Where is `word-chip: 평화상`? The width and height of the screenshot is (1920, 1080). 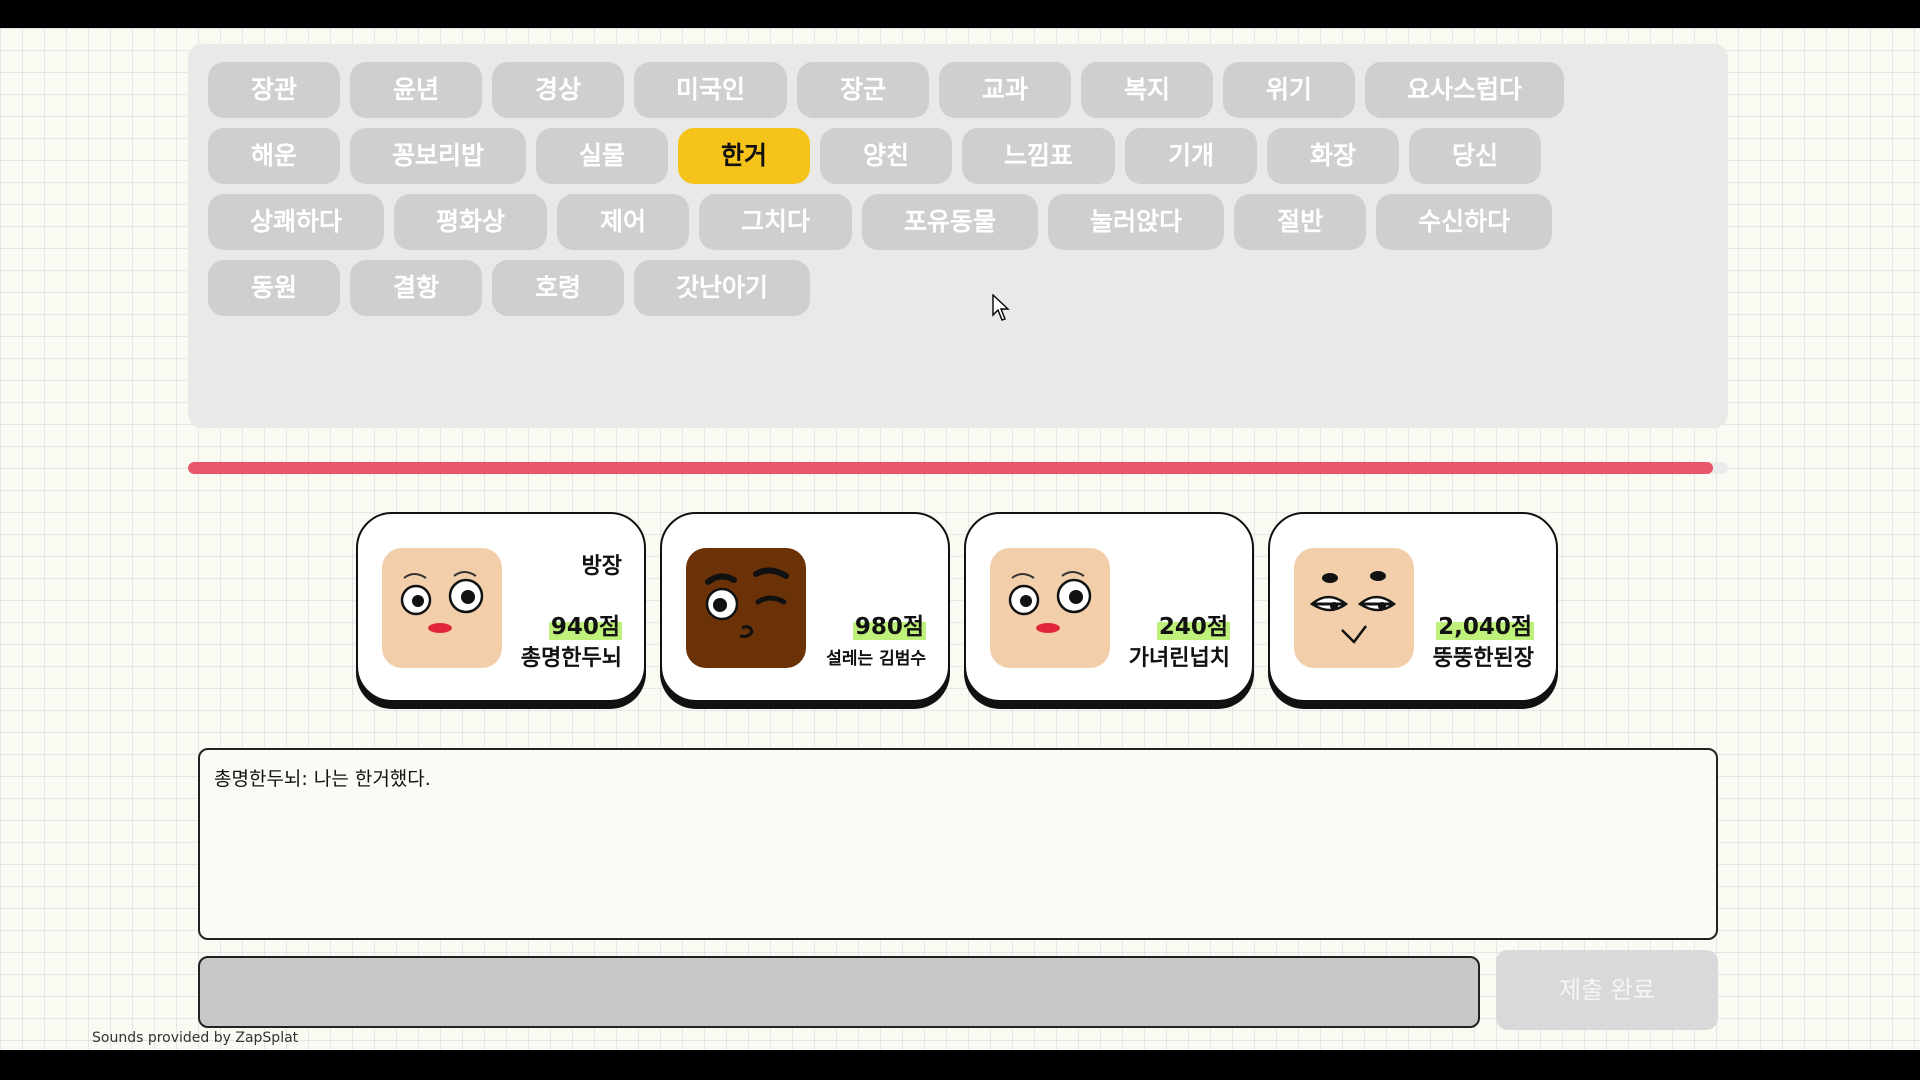 word-chip: 평화상 is located at coordinates (471, 222).